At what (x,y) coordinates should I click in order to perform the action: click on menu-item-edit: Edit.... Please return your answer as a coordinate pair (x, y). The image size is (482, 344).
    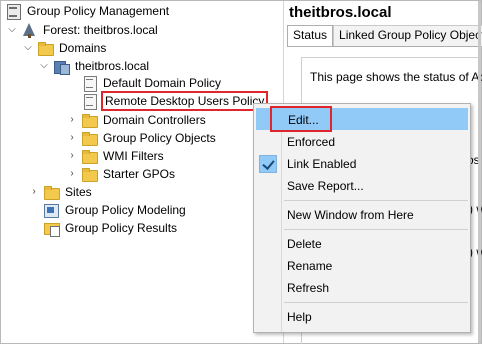
    Looking at the image, I should click on (362, 119).